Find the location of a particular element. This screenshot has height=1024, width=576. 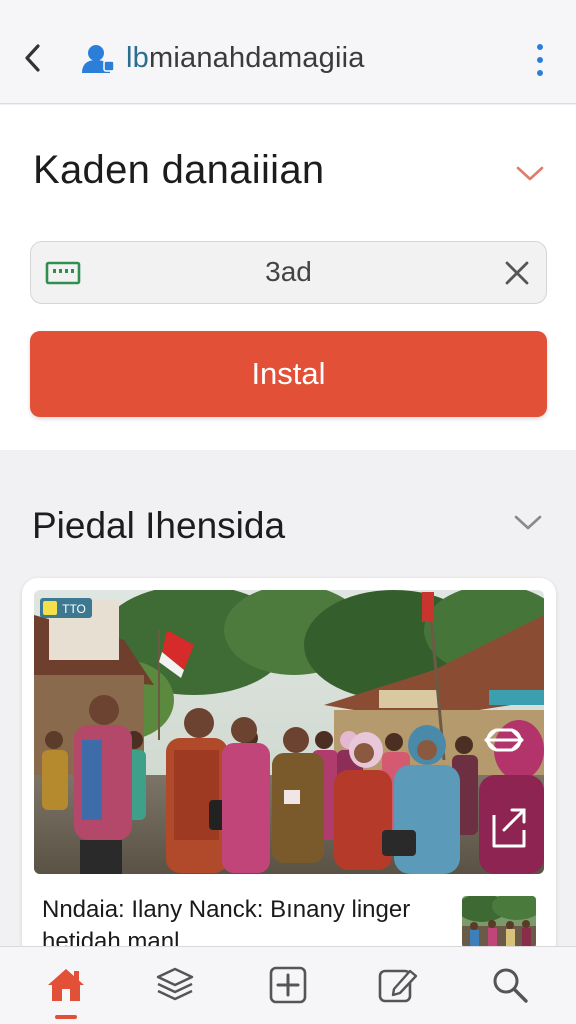

news-thumbnail is located at coordinates (499, 922).